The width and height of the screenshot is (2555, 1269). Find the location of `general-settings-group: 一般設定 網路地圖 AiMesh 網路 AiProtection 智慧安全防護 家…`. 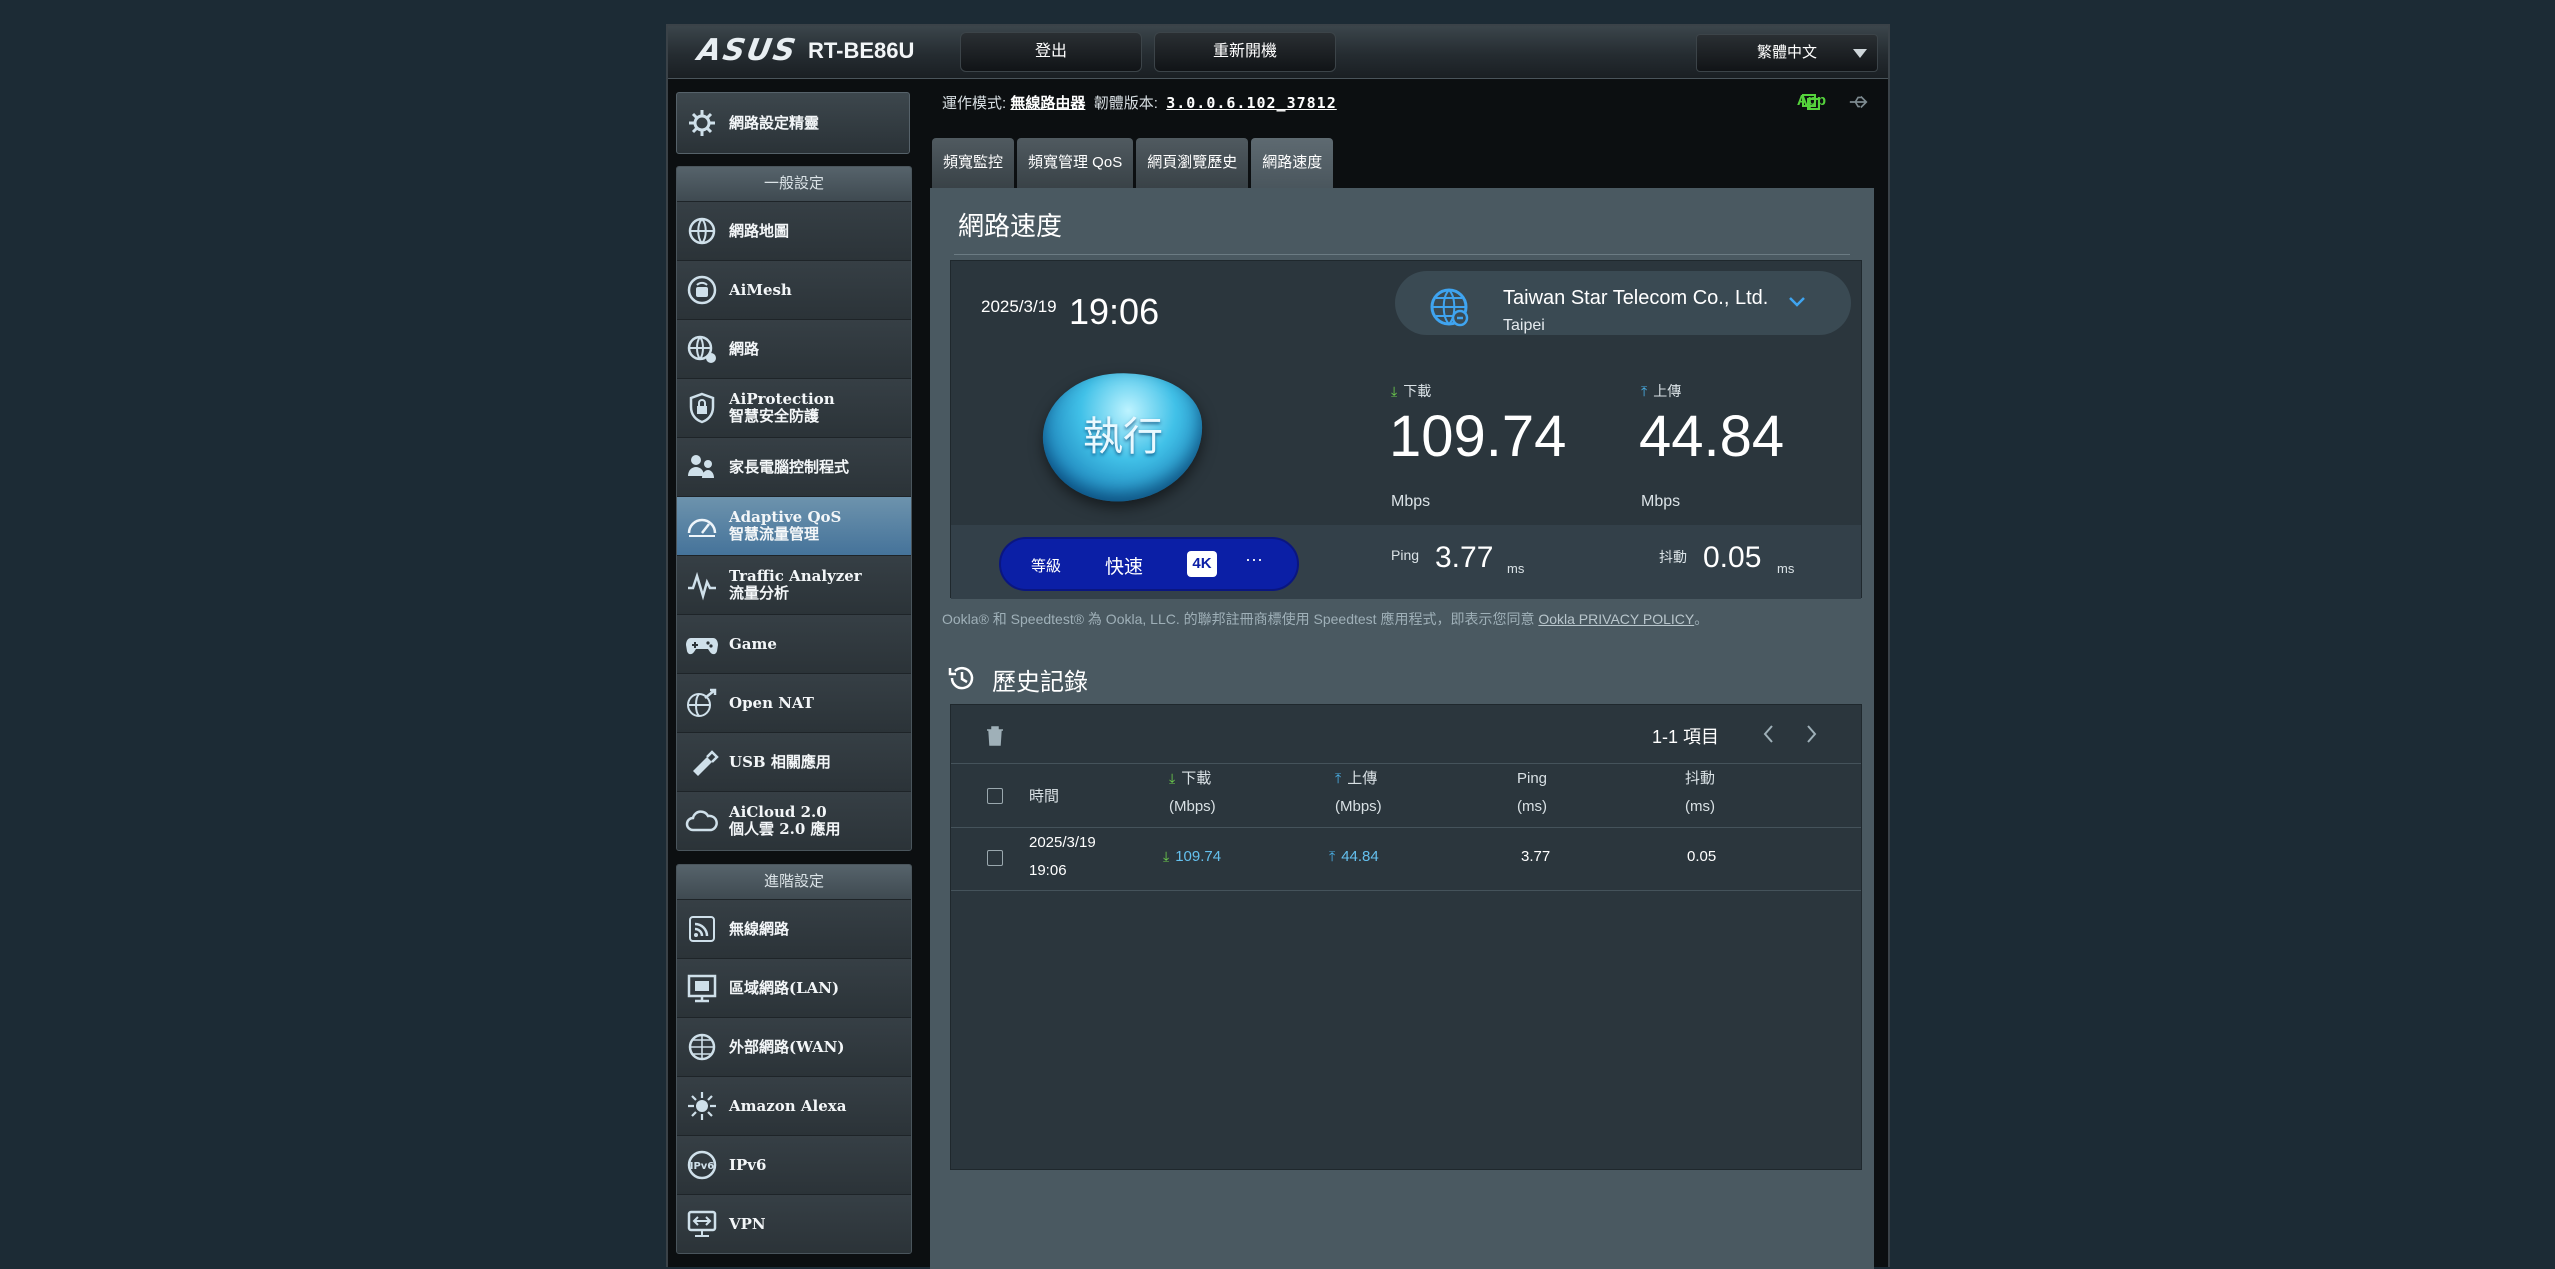

general-settings-group: 一般設定 網路地圖 AiMesh 網路 AiProtection 智慧安全防護 家… is located at coordinates (794, 508).